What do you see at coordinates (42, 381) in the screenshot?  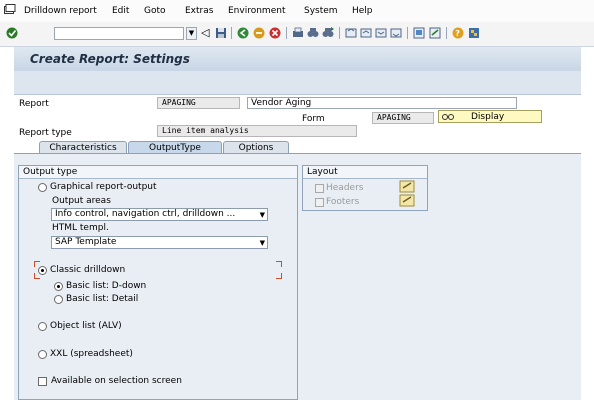 I see `available-selection-checkbox` at bounding box center [42, 381].